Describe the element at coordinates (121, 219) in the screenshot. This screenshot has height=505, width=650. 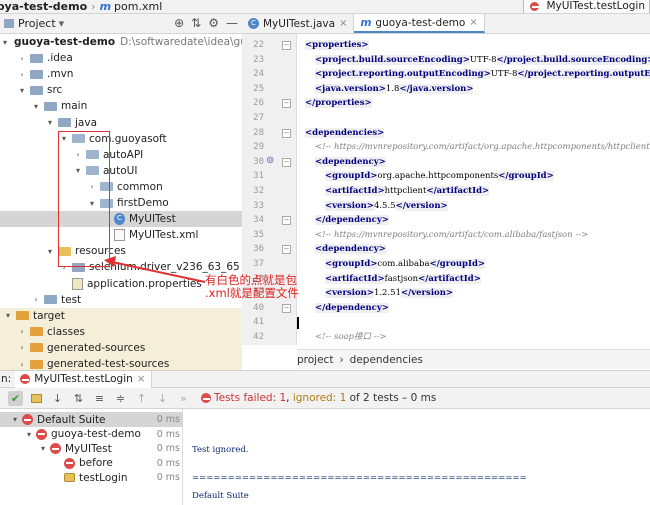
I see `tree-item: C MyUITest` at that location.